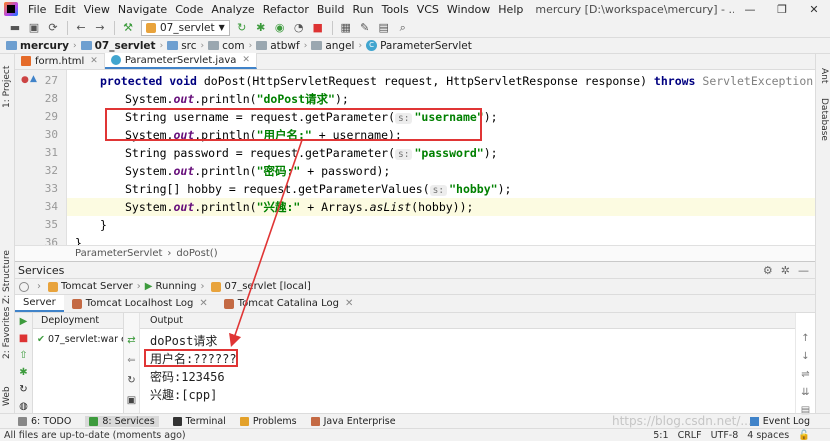 The image size is (830, 441). Describe the element at coordinates (268, 421) in the screenshot. I see `problems-tool-tab: Problems` at that location.